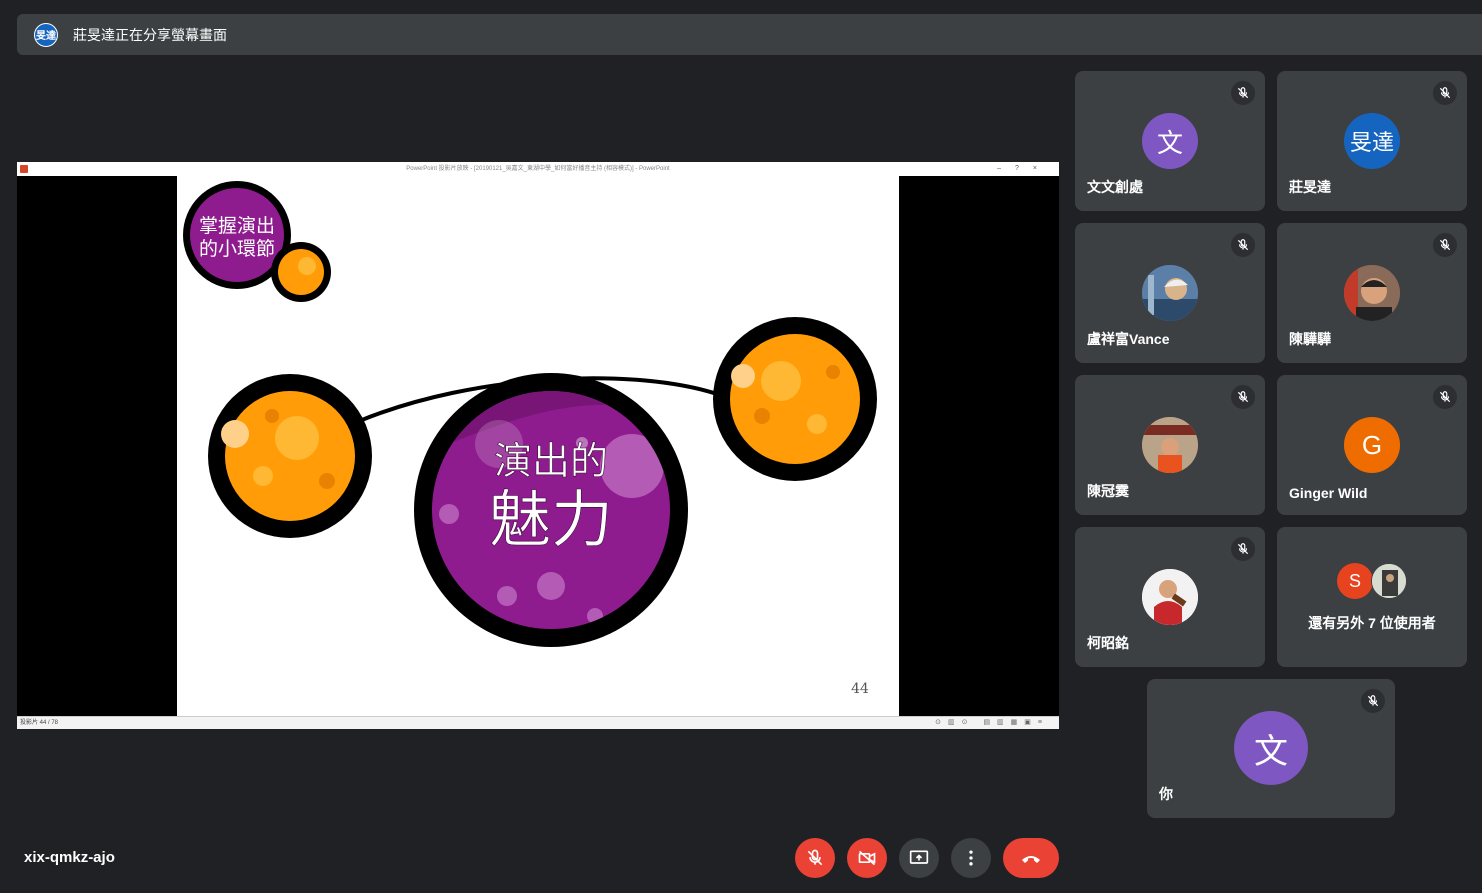 Image resolution: width=1482 pixels, height=893 pixels. What do you see at coordinates (1310, 339) in the screenshot?
I see `participant-name: 陳驊驊` at bounding box center [1310, 339].